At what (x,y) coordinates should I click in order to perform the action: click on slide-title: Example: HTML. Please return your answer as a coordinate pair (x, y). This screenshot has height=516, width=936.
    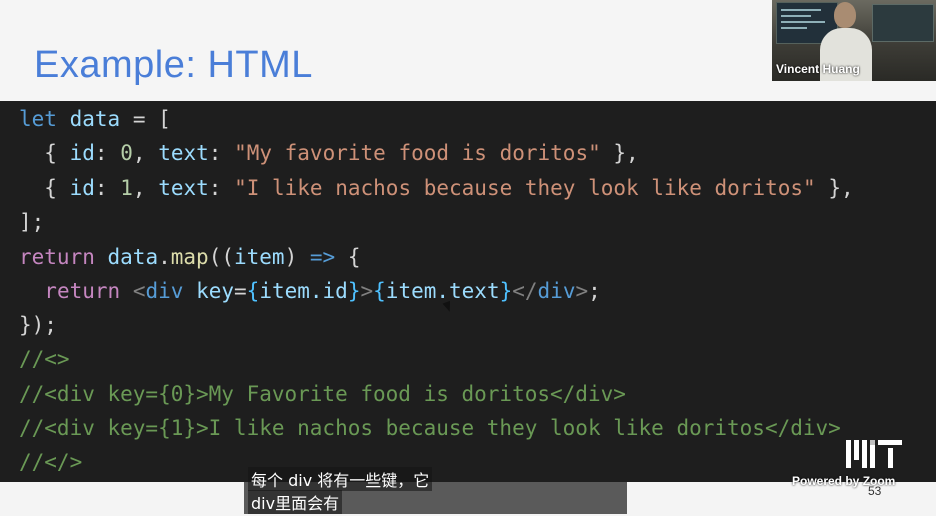
    Looking at the image, I should click on (173, 65).